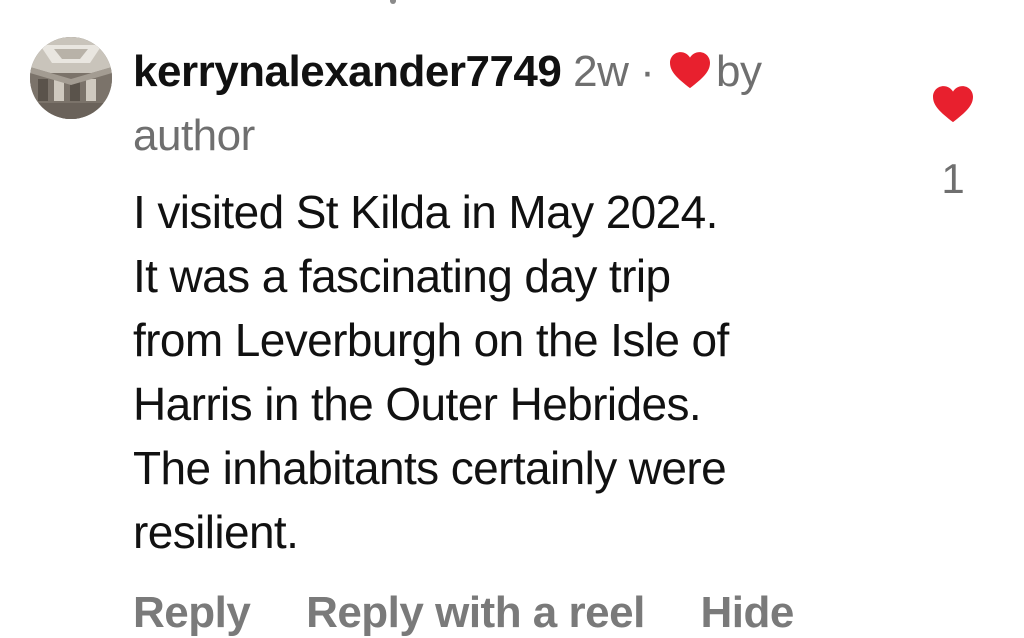 This screenshot has width=1024, height=638. I want to click on comment-line: The inhabitants certainly were, so click(430, 468).